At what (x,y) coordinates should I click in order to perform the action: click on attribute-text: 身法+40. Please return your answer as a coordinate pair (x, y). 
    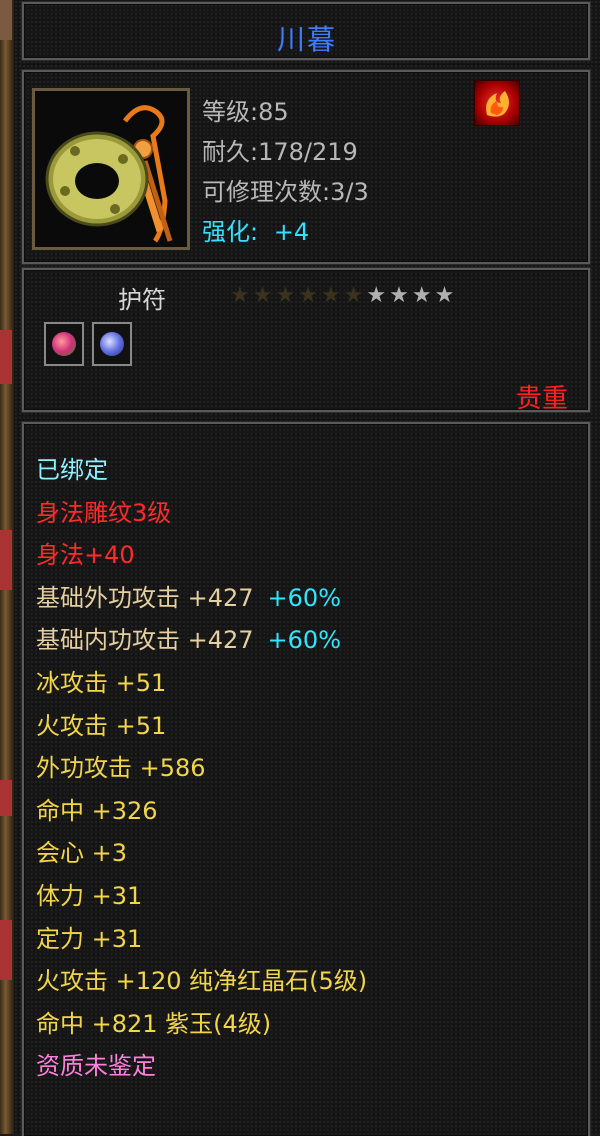
    Looking at the image, I should click on (85, 555).